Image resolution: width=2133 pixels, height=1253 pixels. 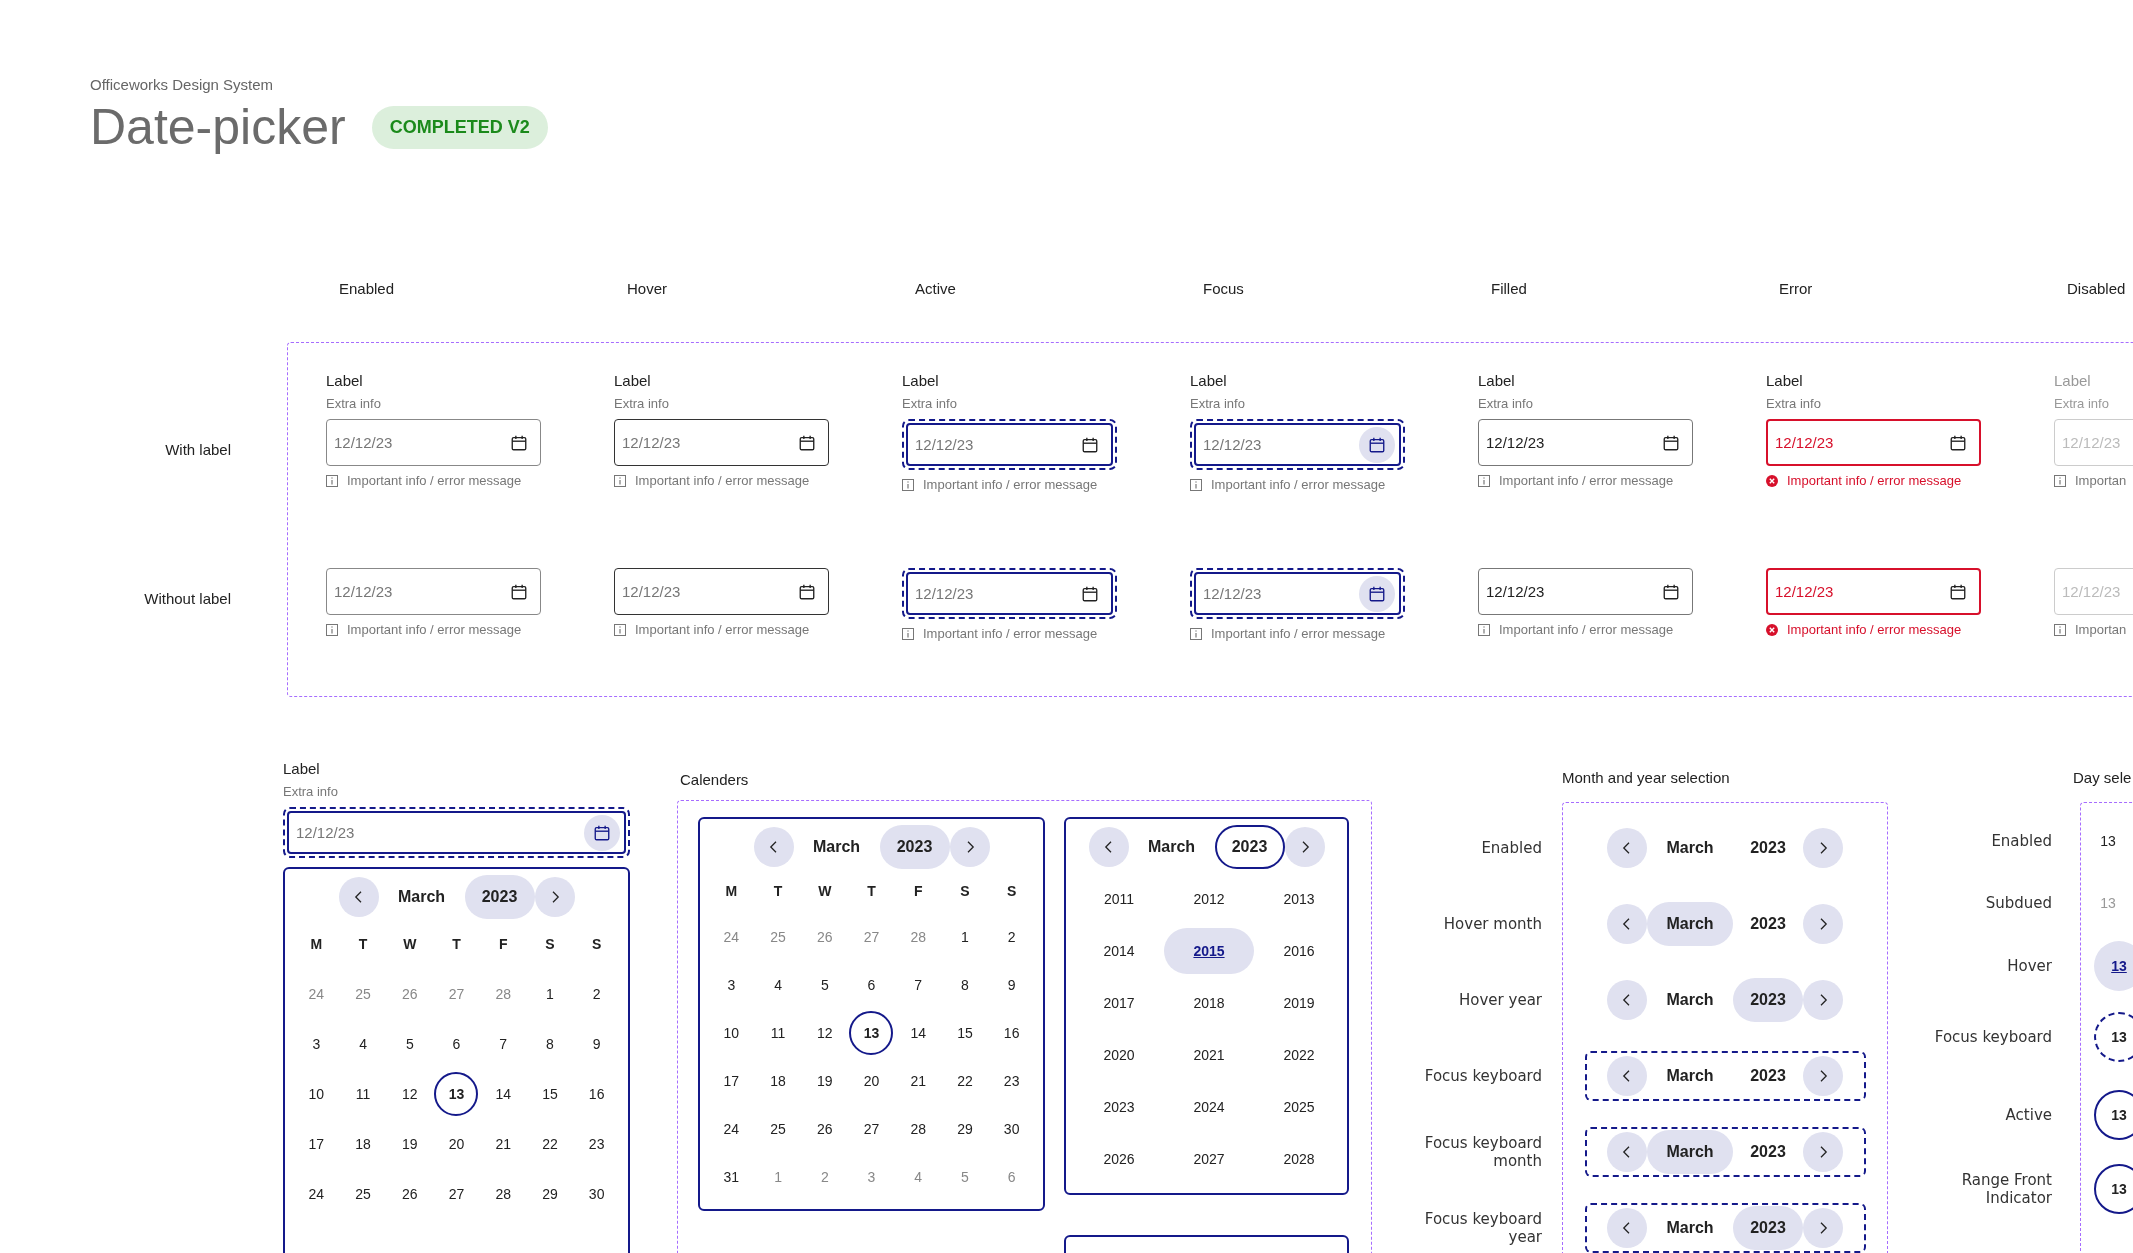 I want to click on year-option: 2014, so click(x=1119, y=951).